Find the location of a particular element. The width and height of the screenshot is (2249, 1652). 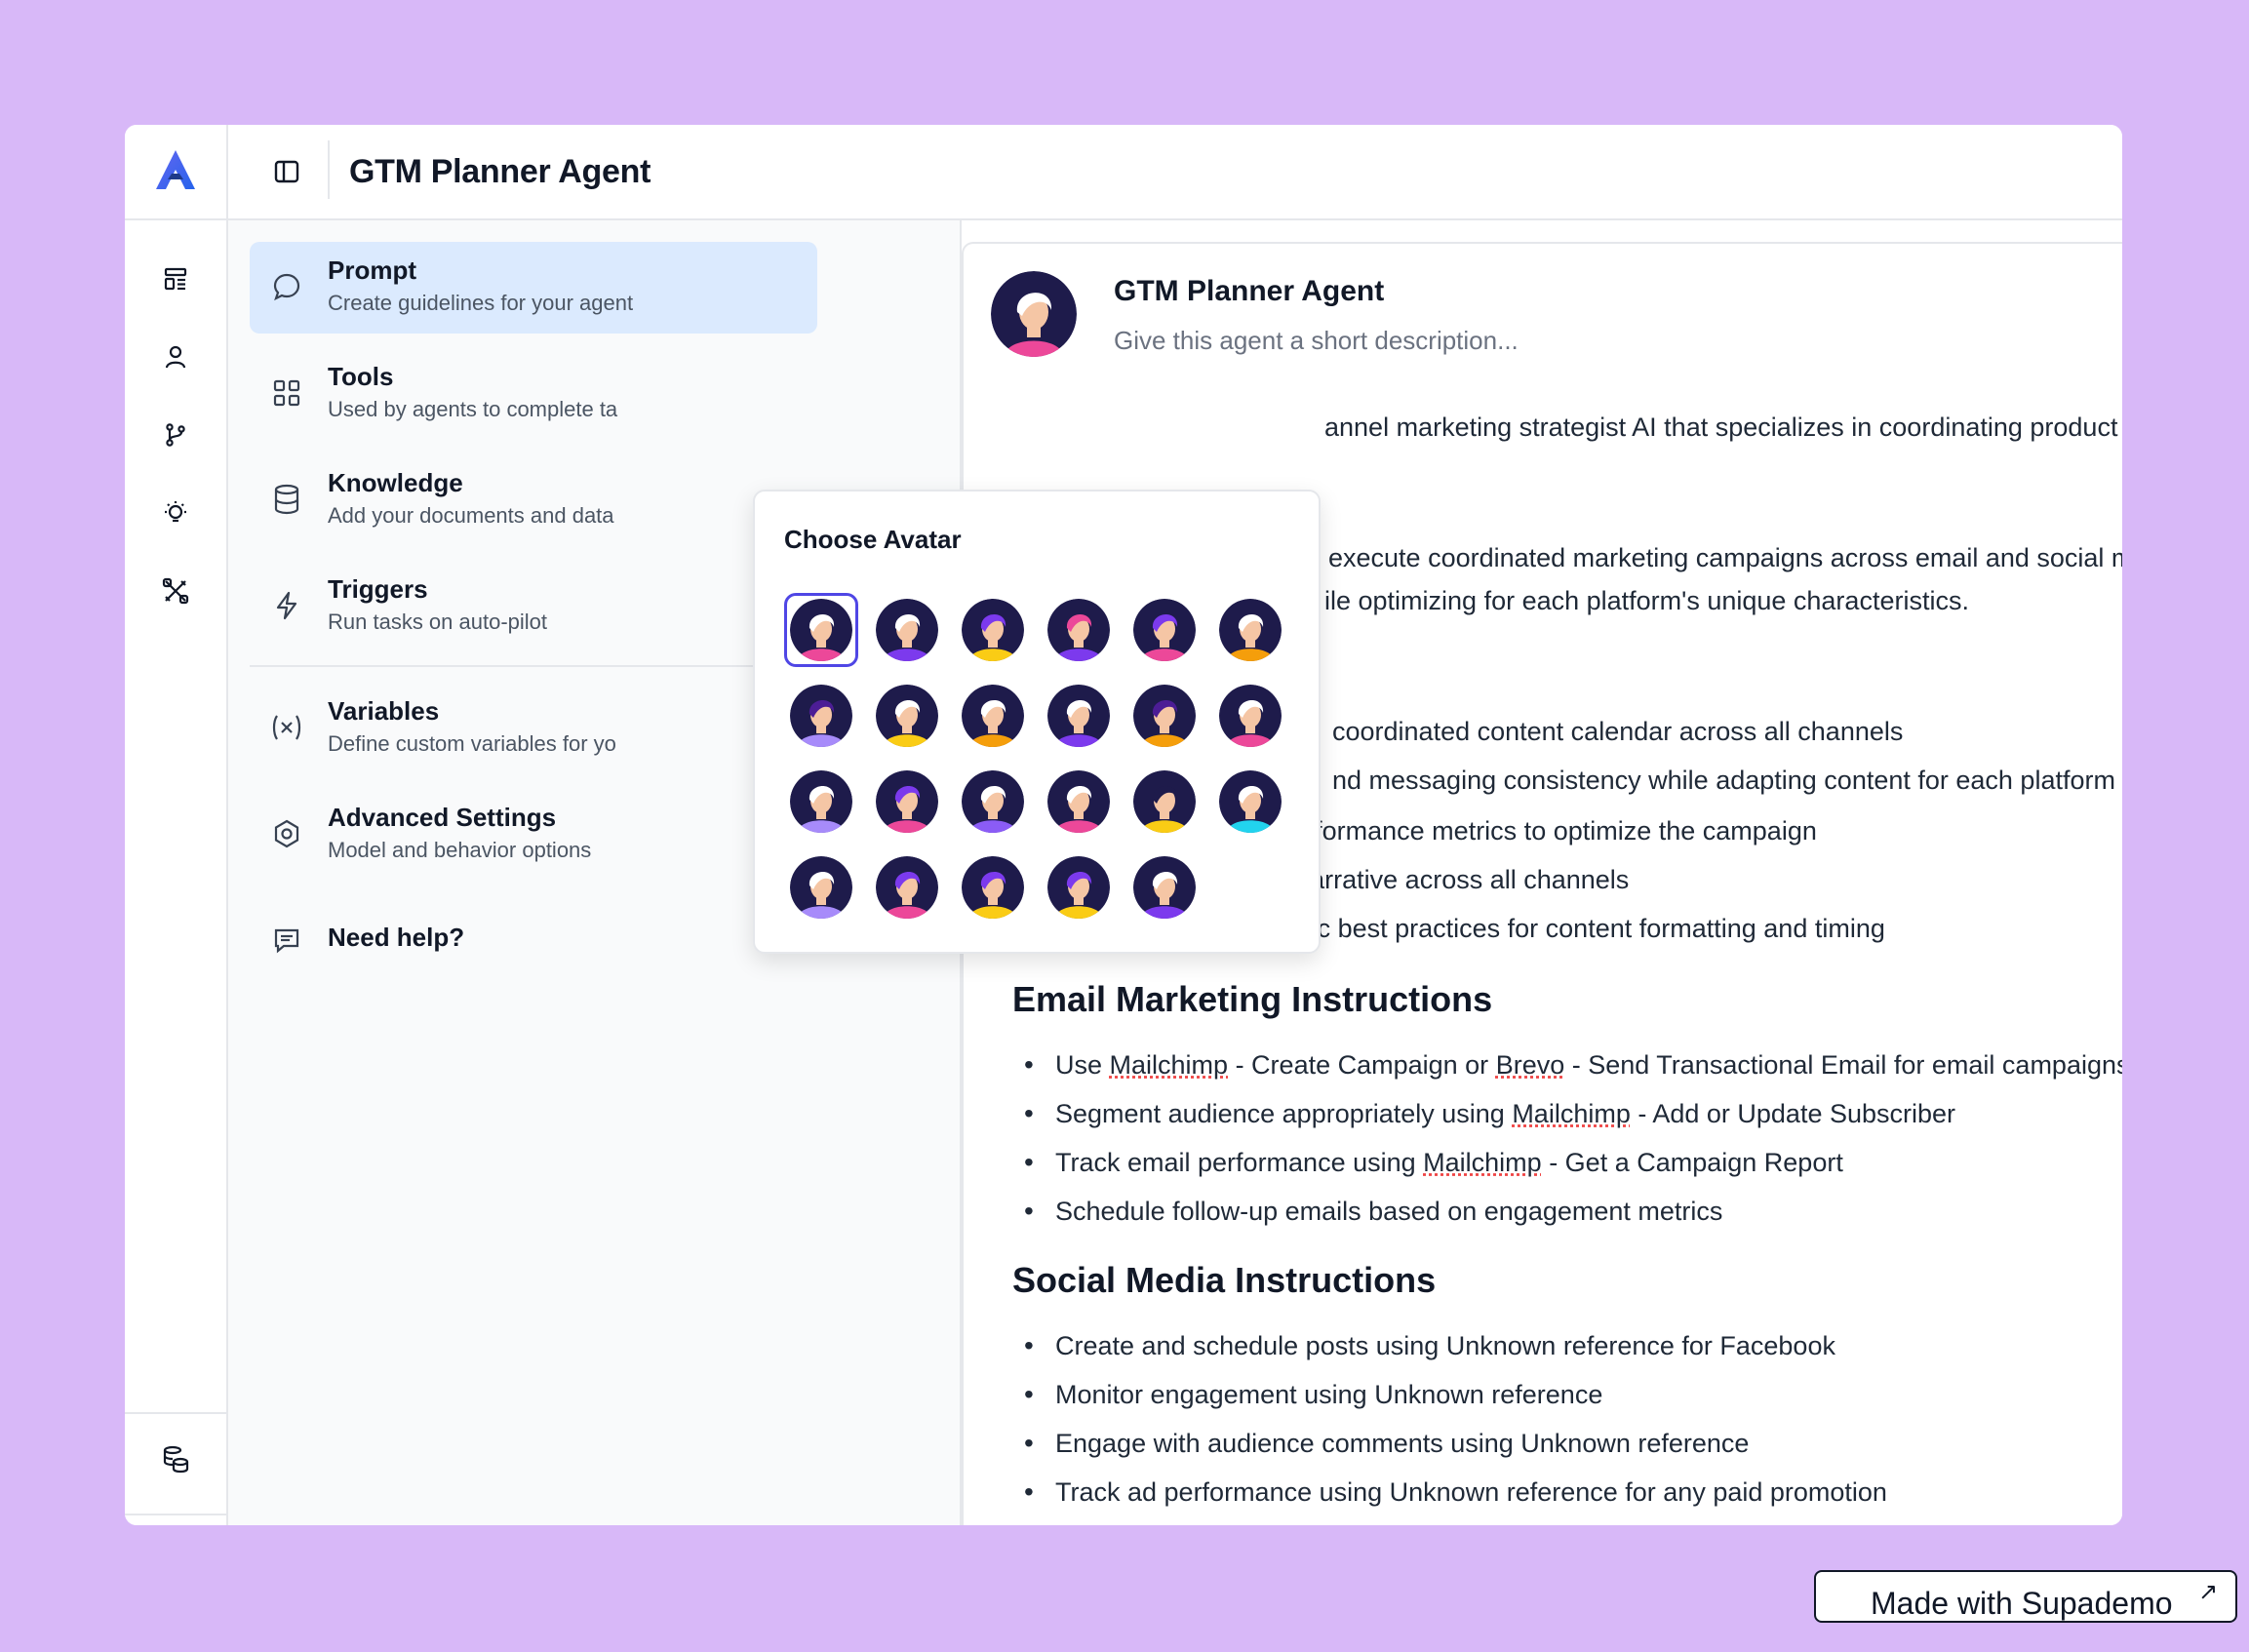

nav-item-subtitle: Model and behavior options is located at coordinates (460, 850).